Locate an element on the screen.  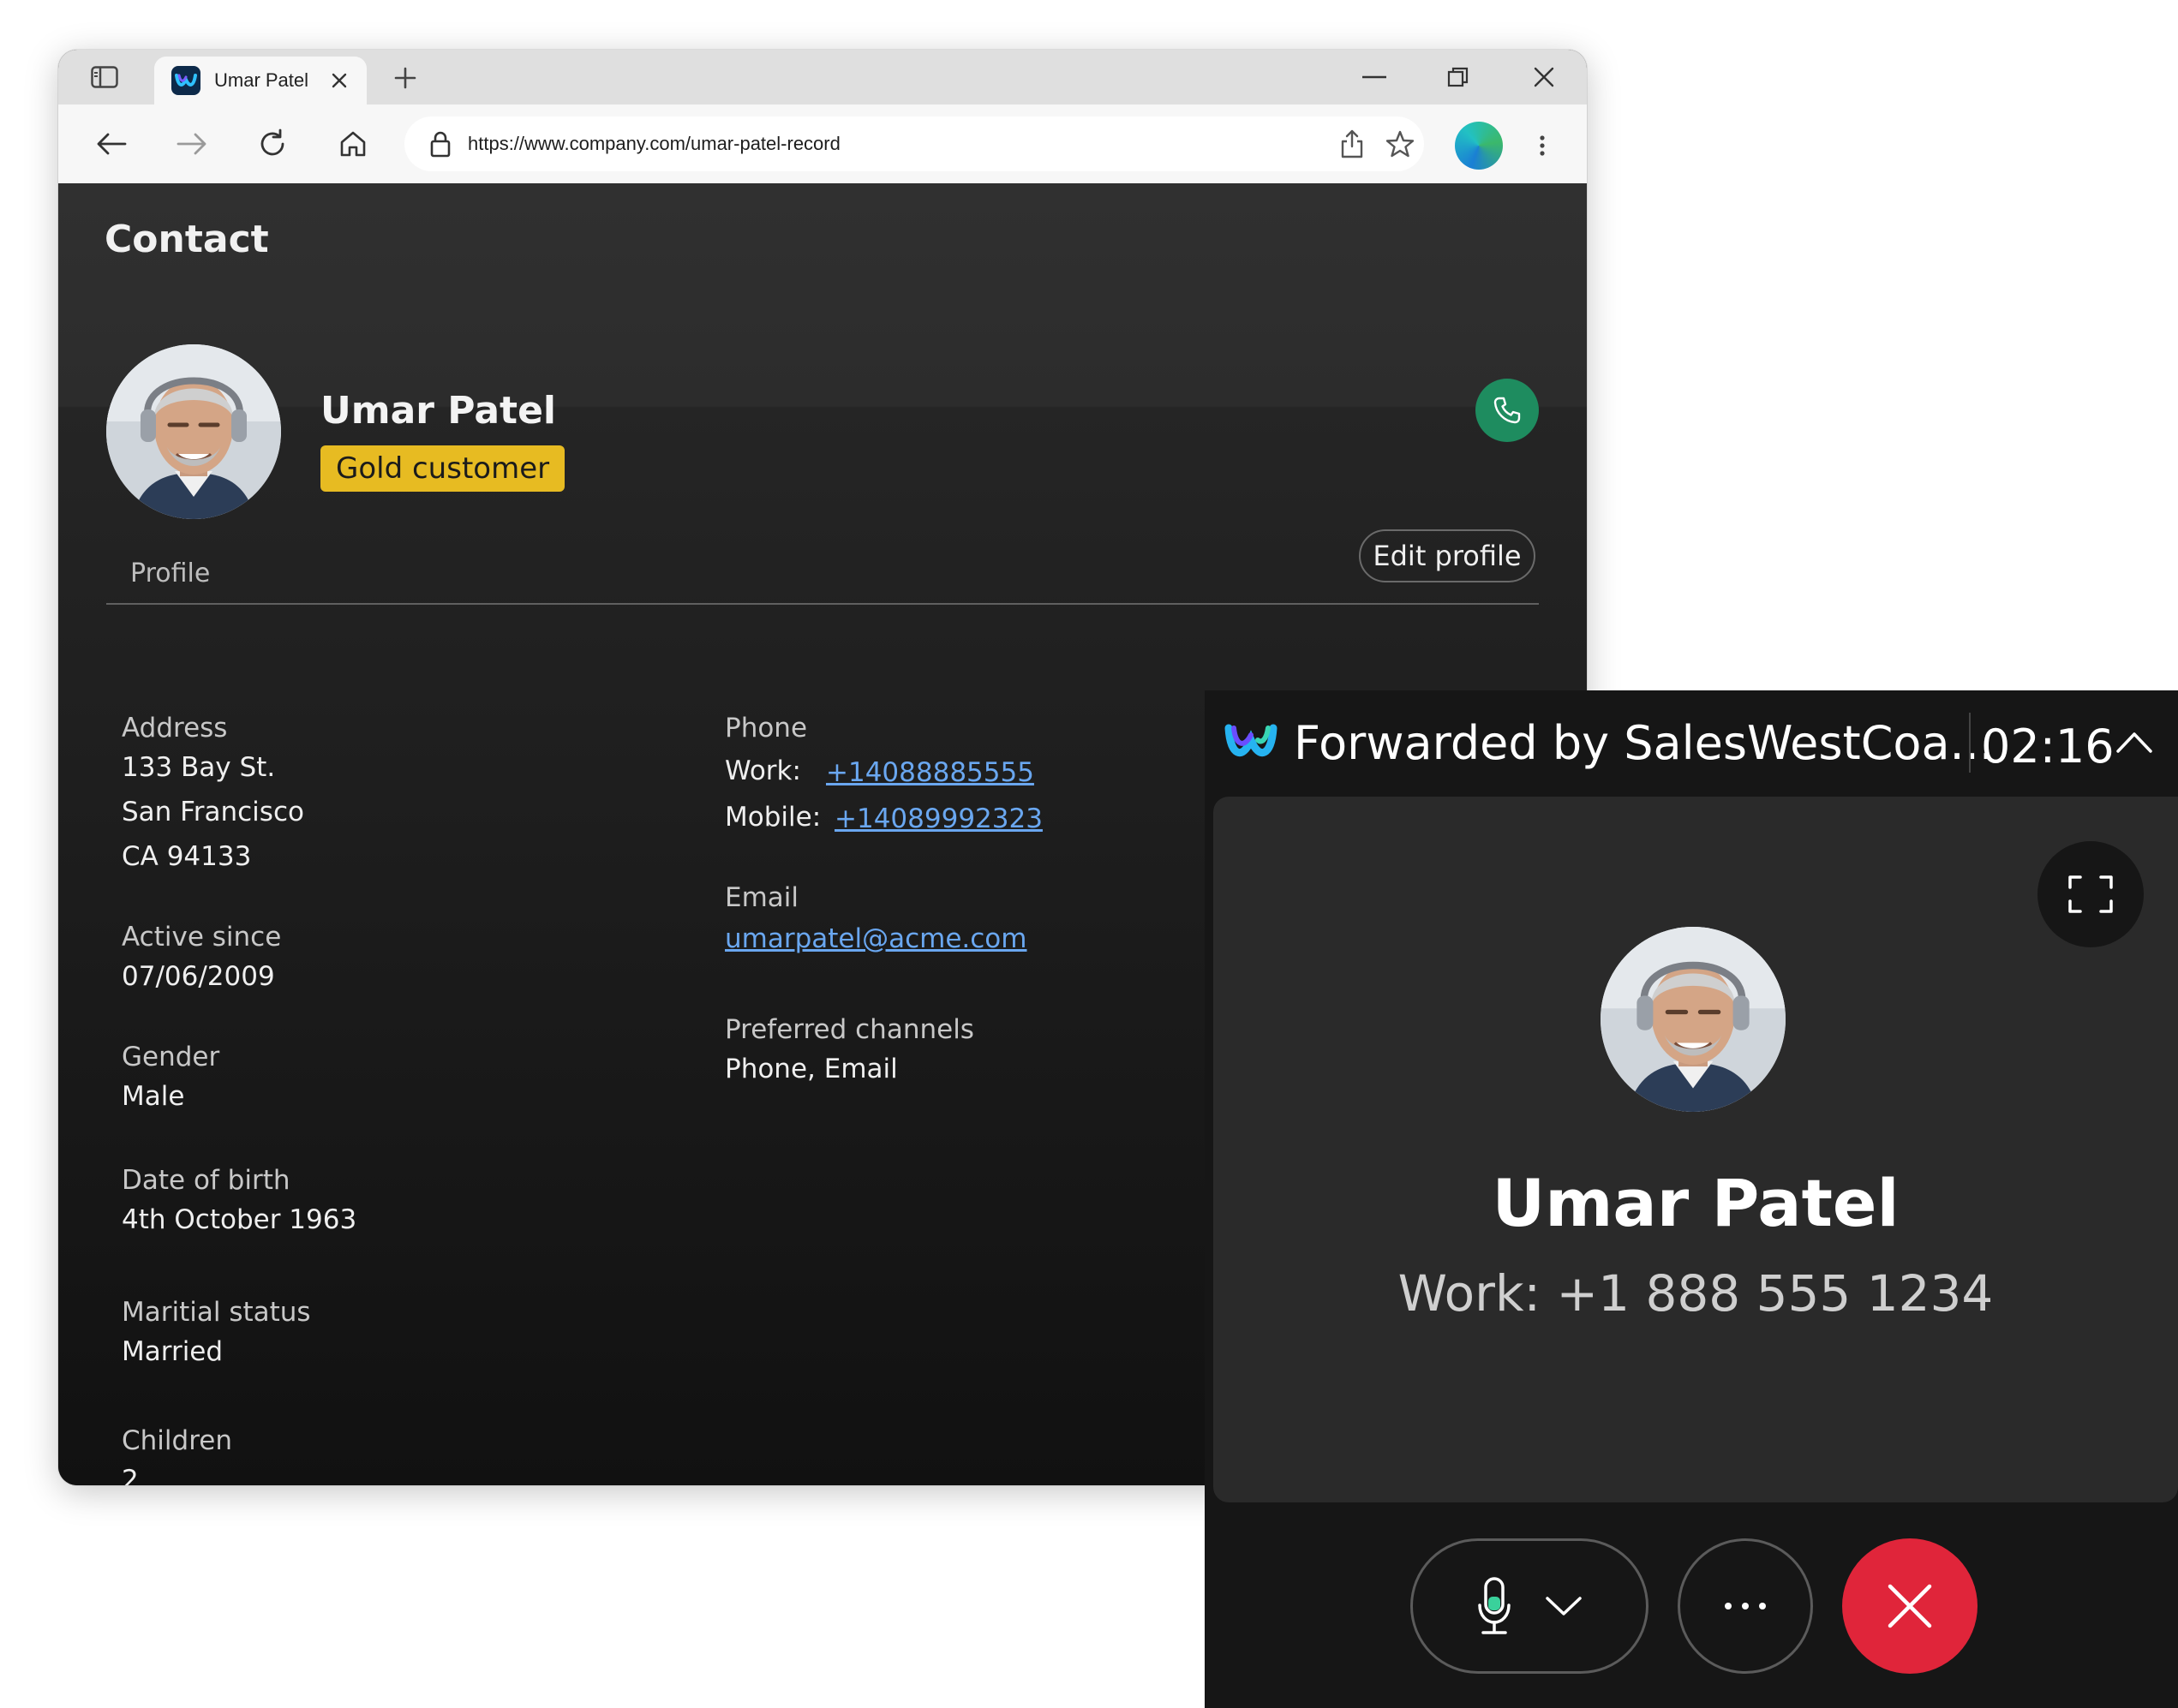
active-since-label: Active since is located at coordinates (202, 938).